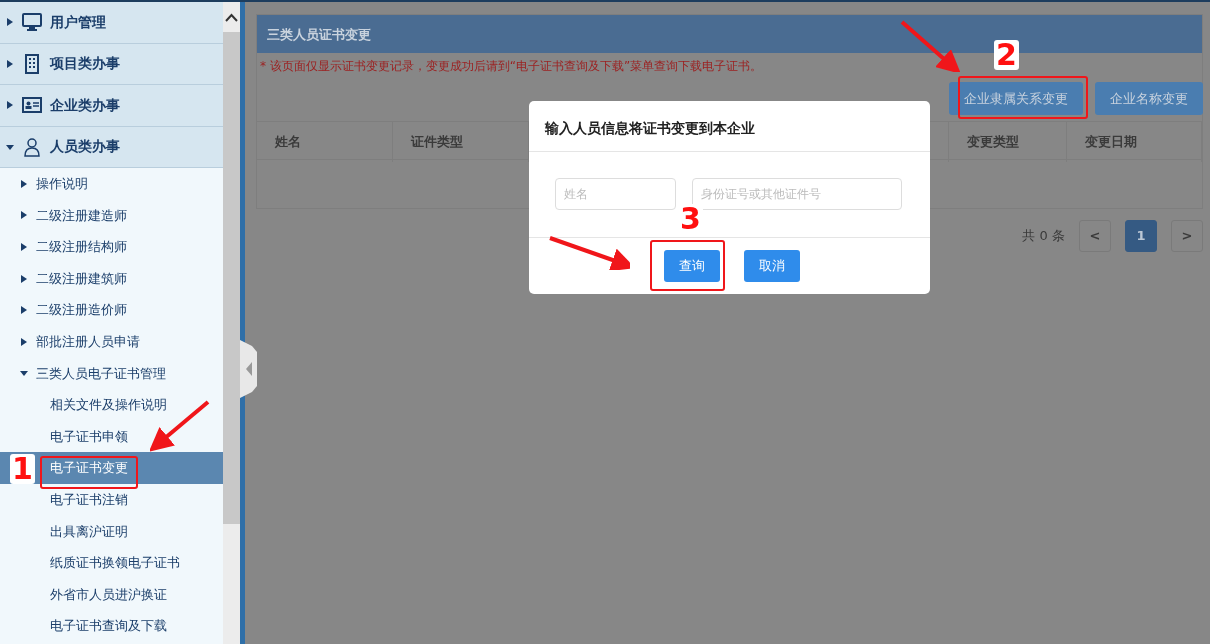 The image size is (1210, 644). I want to click on scrollbar-thumb, so click(231, 278).